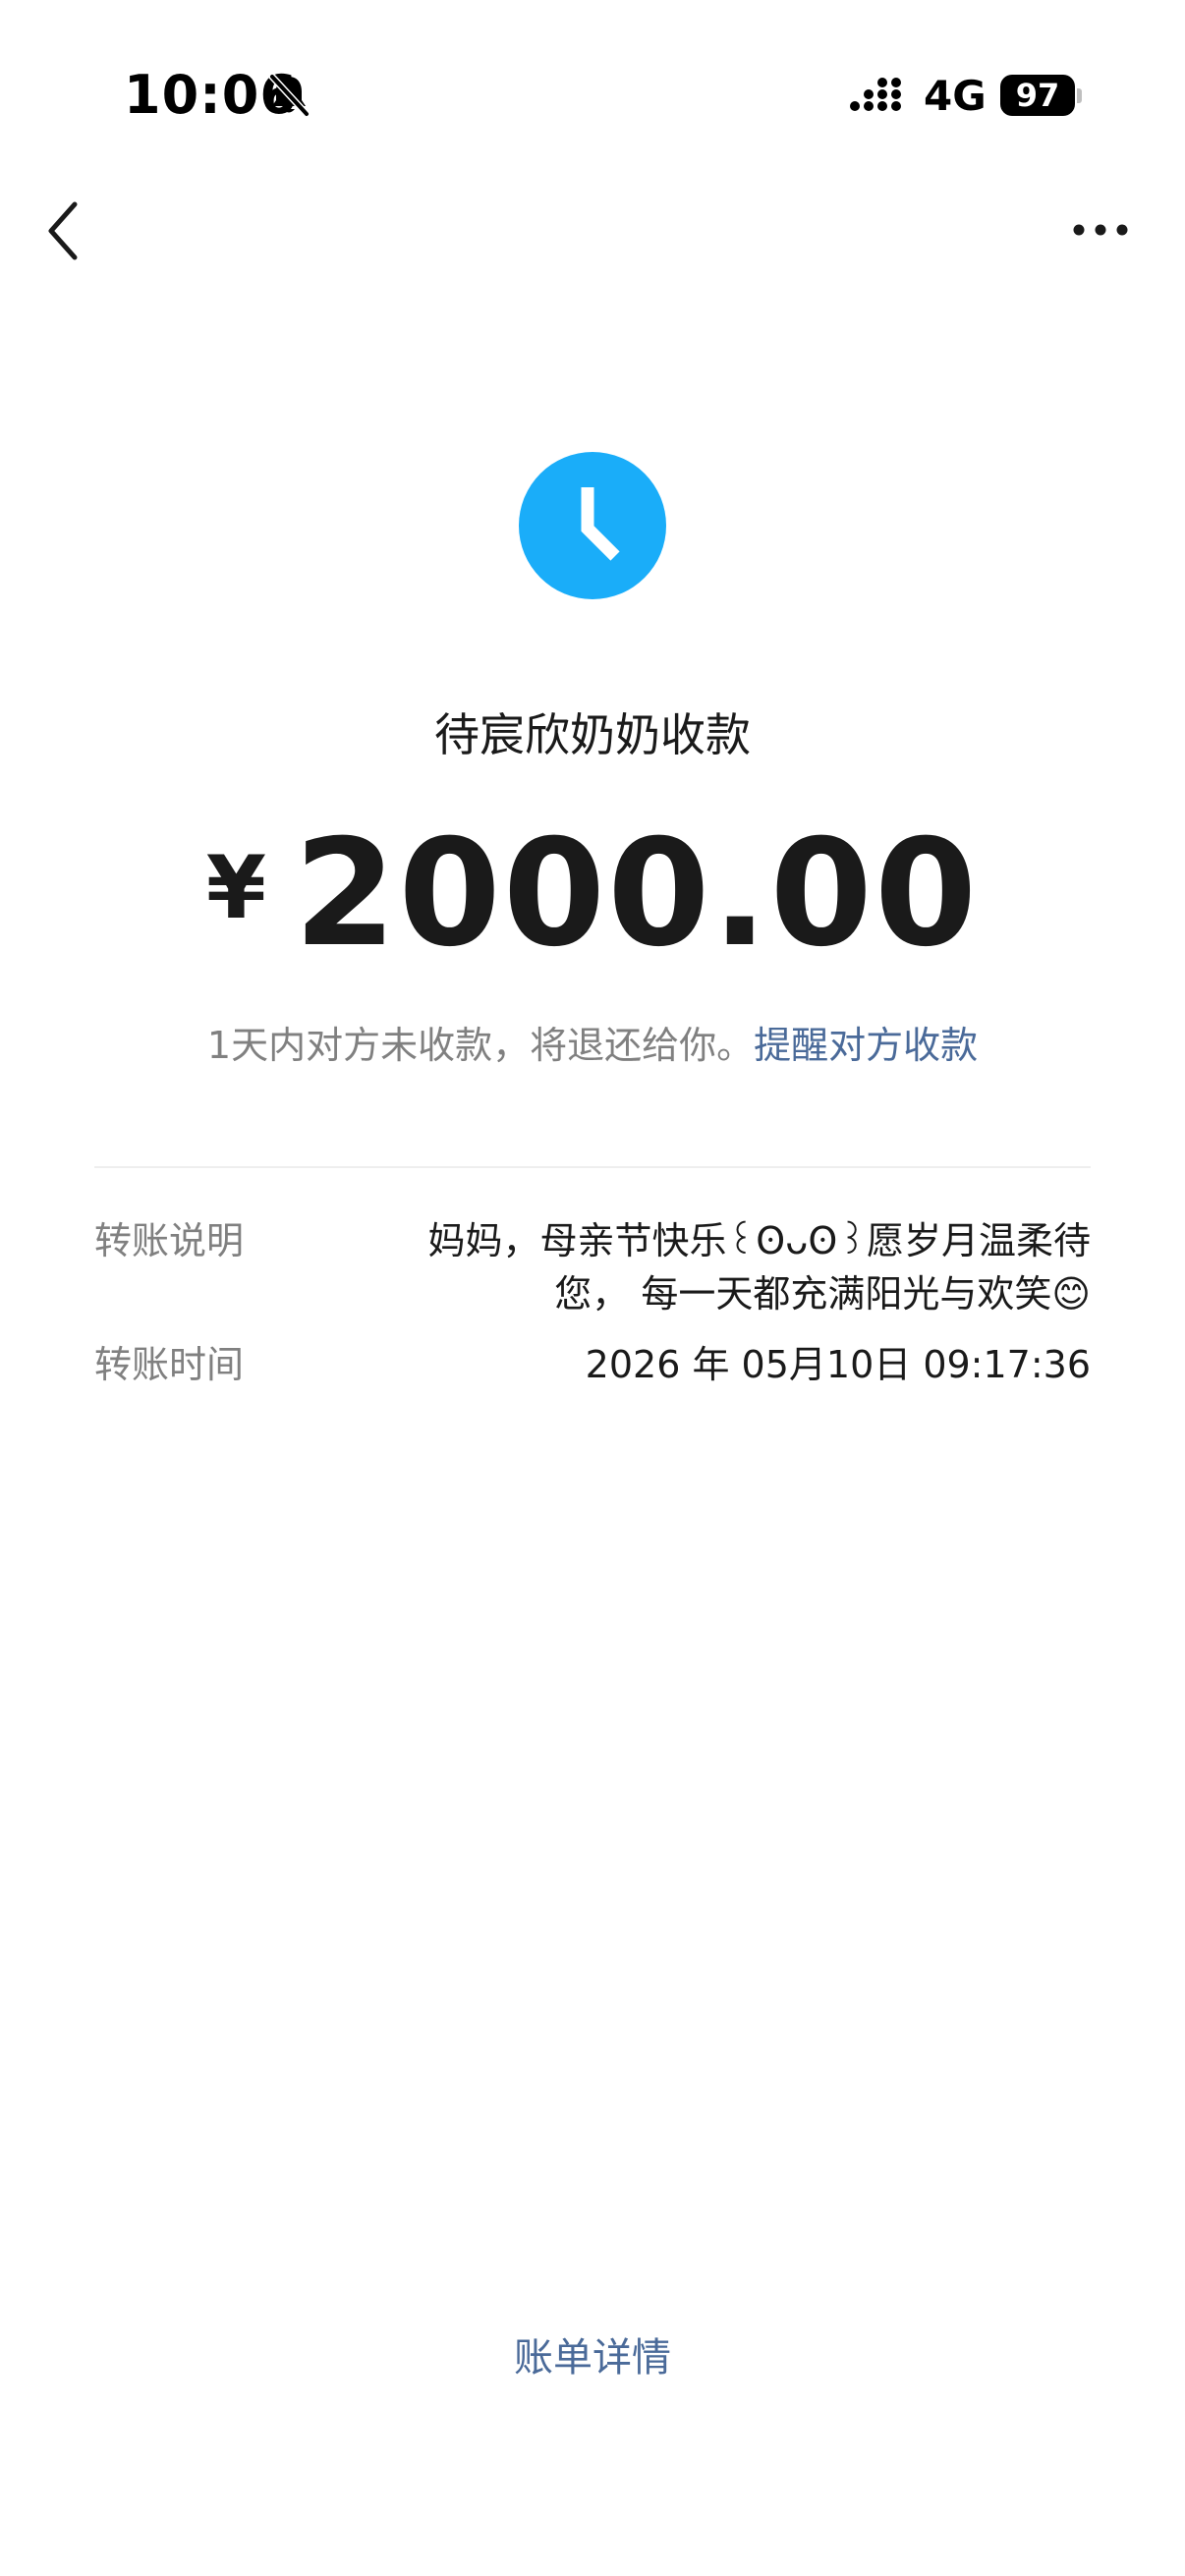 The image size is (1185, 2576). What do you see at coordinates (169, 1240) in the screenshot?
I see `transfer-note-label: 转账说明` at bounding box center [169, 1240].